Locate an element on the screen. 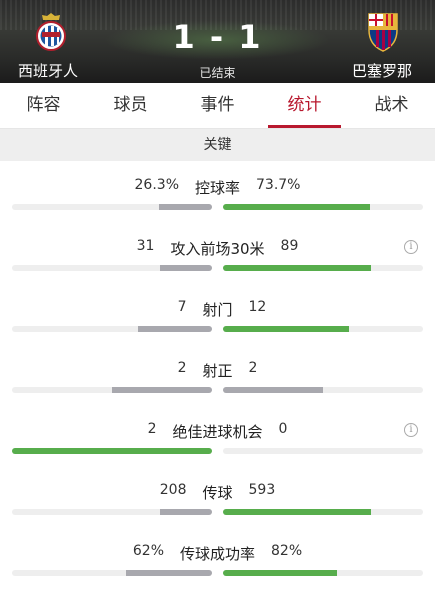  stat-home-value: 7 is located at coordinates (182, 307).